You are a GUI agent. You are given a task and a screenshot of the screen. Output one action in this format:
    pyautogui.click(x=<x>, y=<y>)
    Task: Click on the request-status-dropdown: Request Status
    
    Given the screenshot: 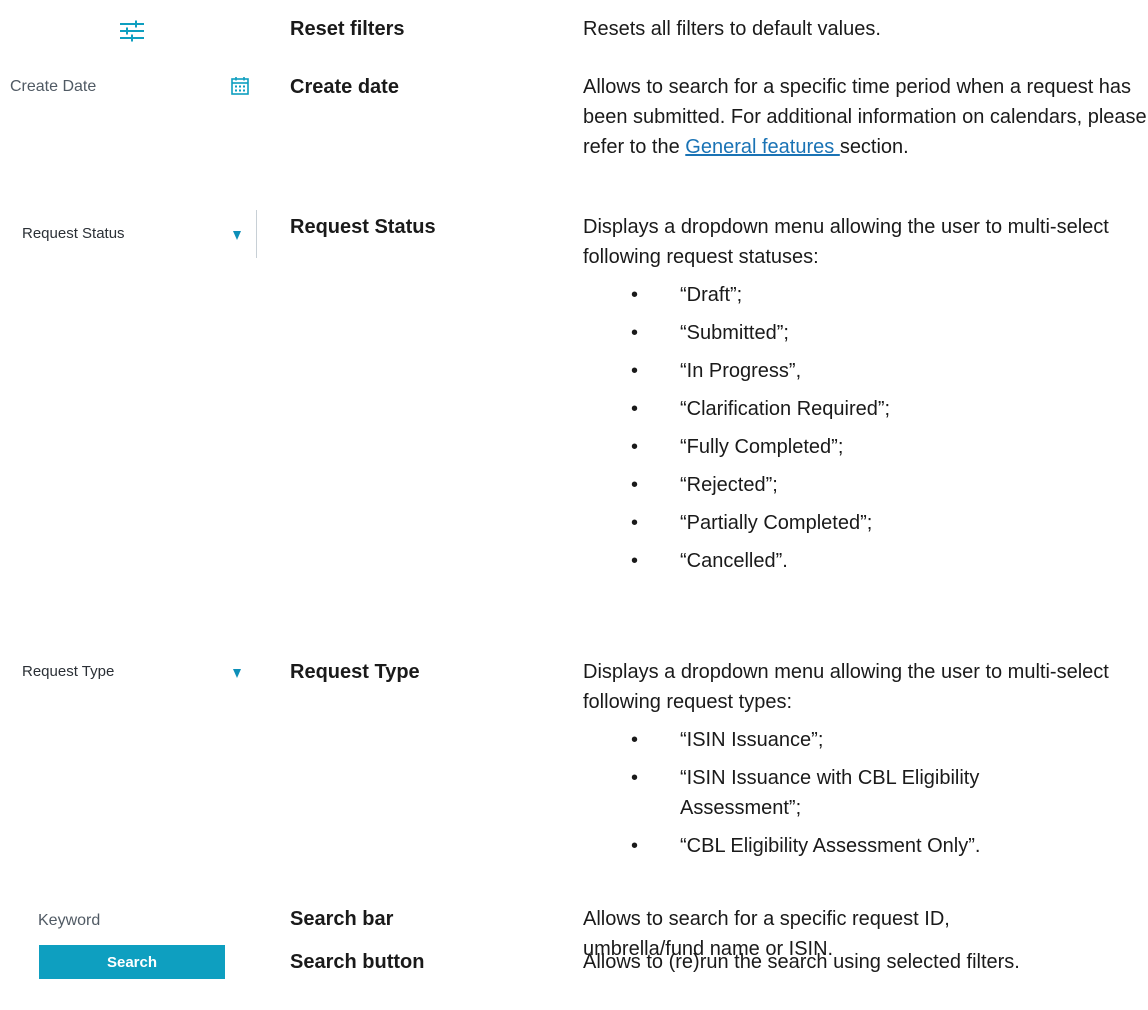 What is the action you would take?
    pyautogui.click(x=73, y=233)
    